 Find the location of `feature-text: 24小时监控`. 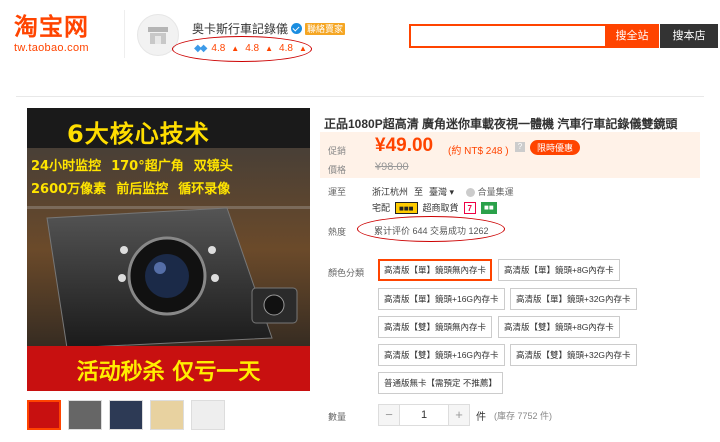

feature-text: 24小时监控 is located at coordinates (66, 166).